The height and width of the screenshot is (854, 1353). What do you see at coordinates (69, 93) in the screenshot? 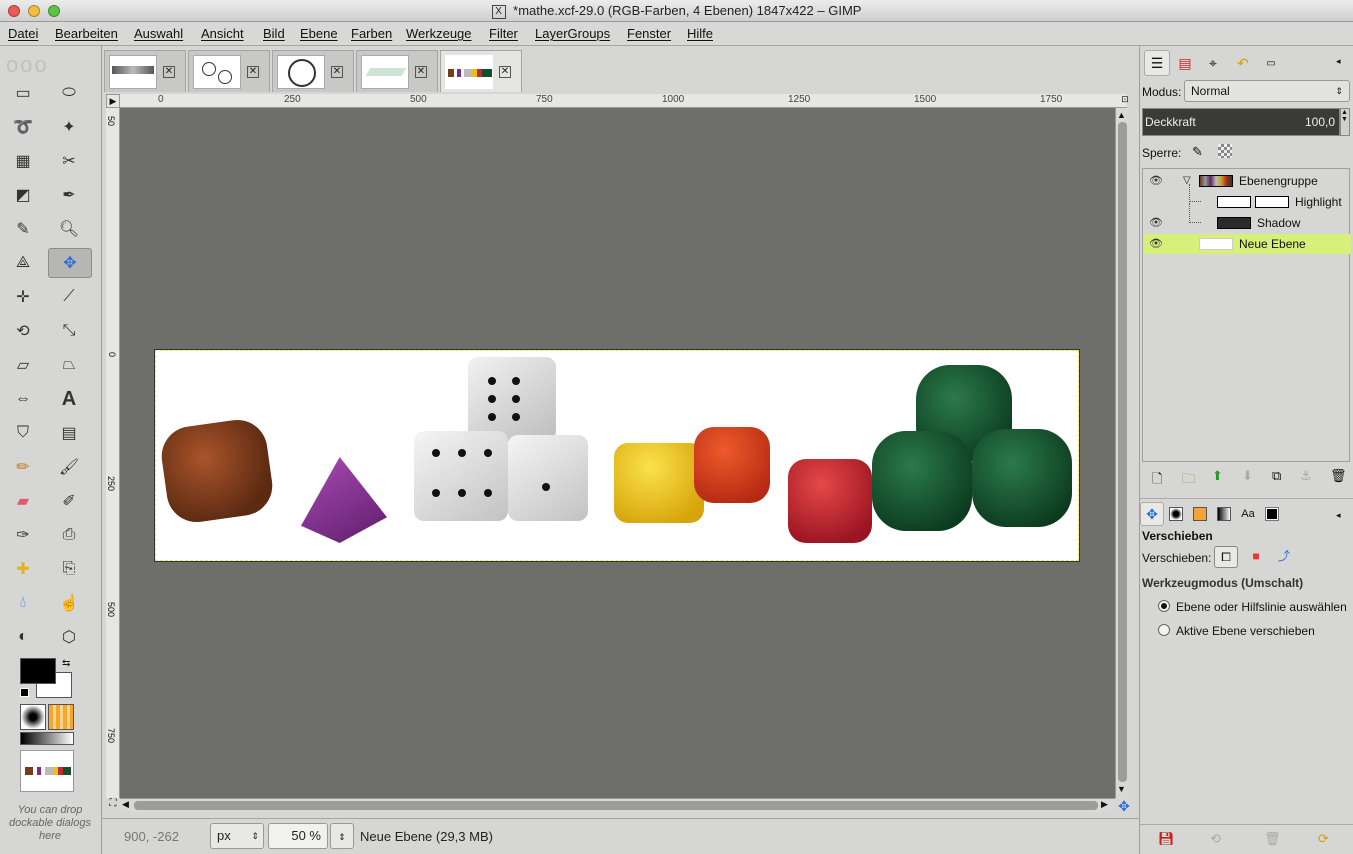
I see `ellipse-select-icon: ⬭` at bounding box center [69, 93].